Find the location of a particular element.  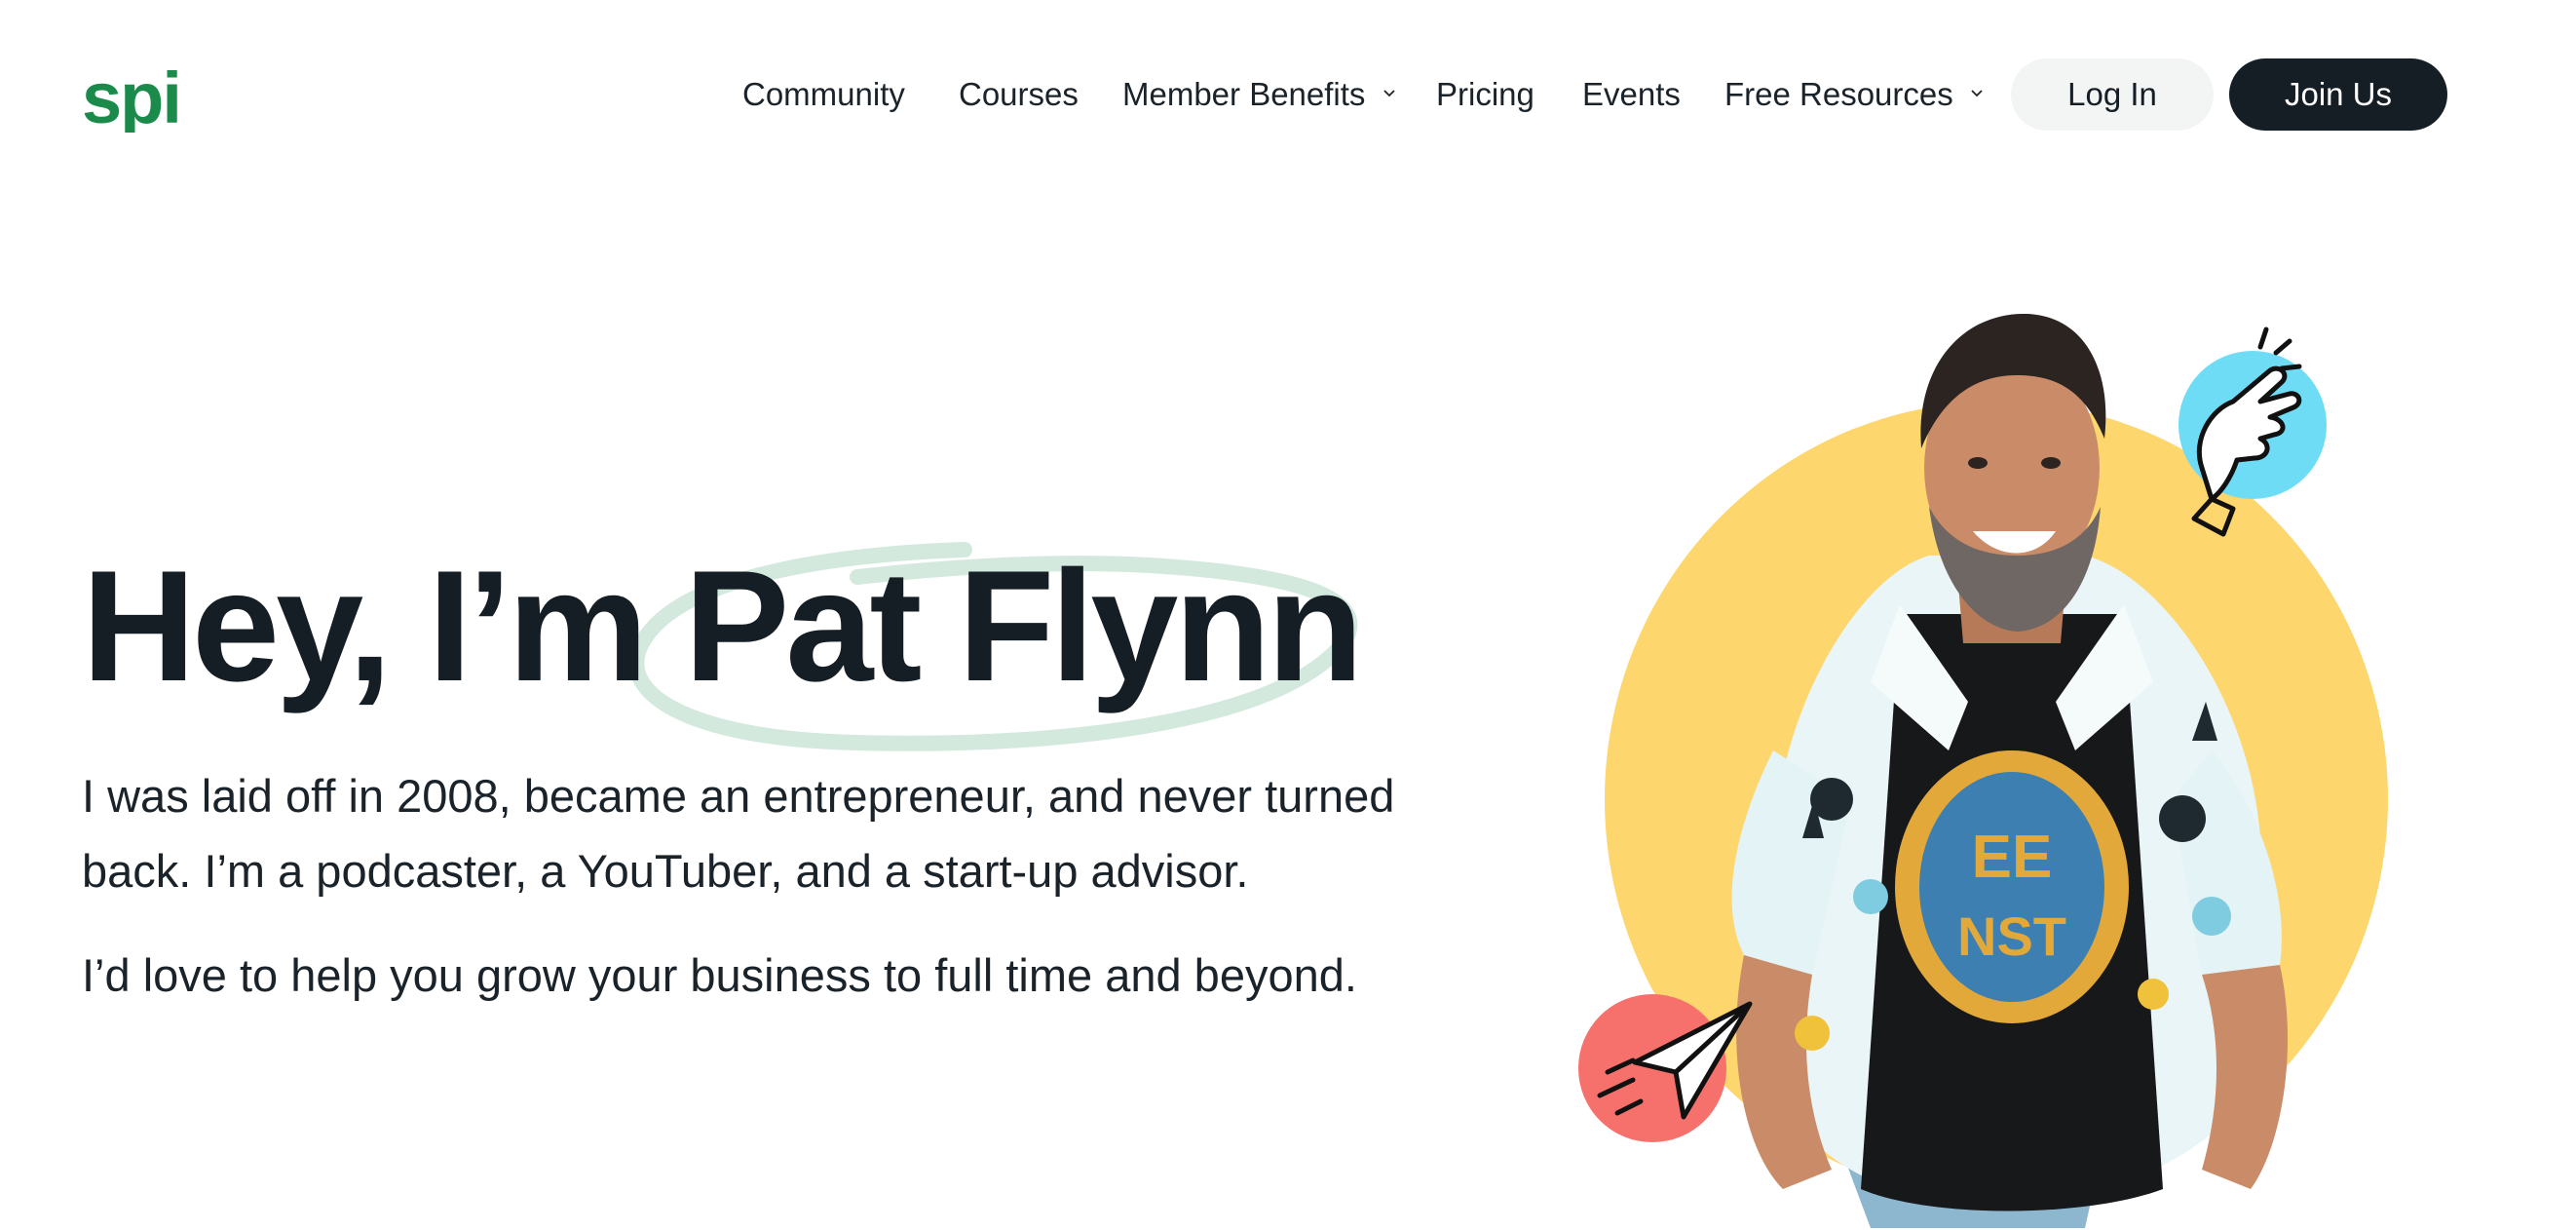

nav-member-benefits: Member Benefits is located at coordinates (1259, 95).